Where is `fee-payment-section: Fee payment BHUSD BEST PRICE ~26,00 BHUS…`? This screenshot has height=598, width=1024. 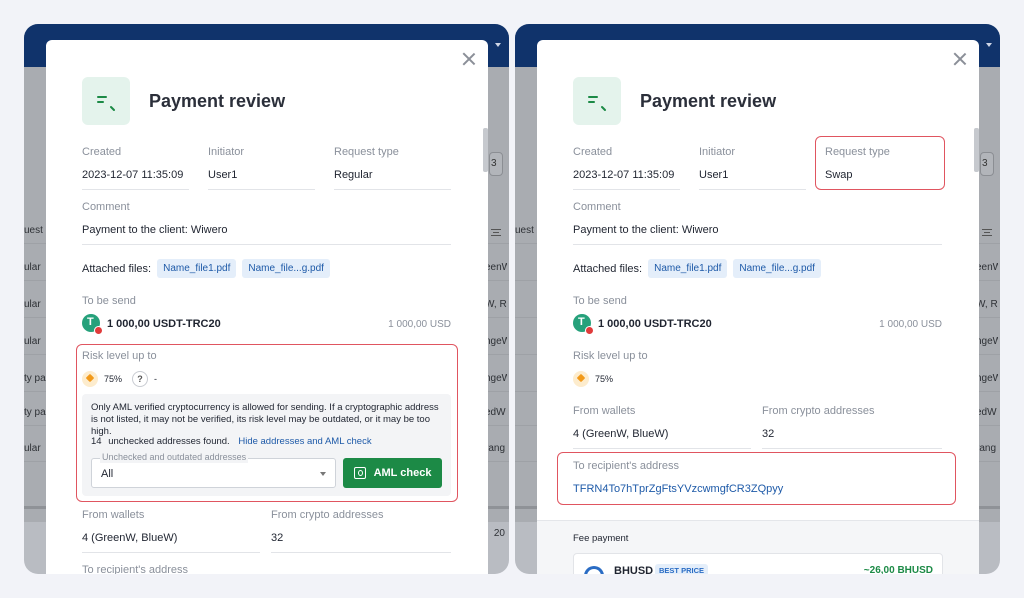
fee-payment-section: Fee payment BHUSD BEST PRICE ~26,00 BHUS… is located at coordinates (758, 547).